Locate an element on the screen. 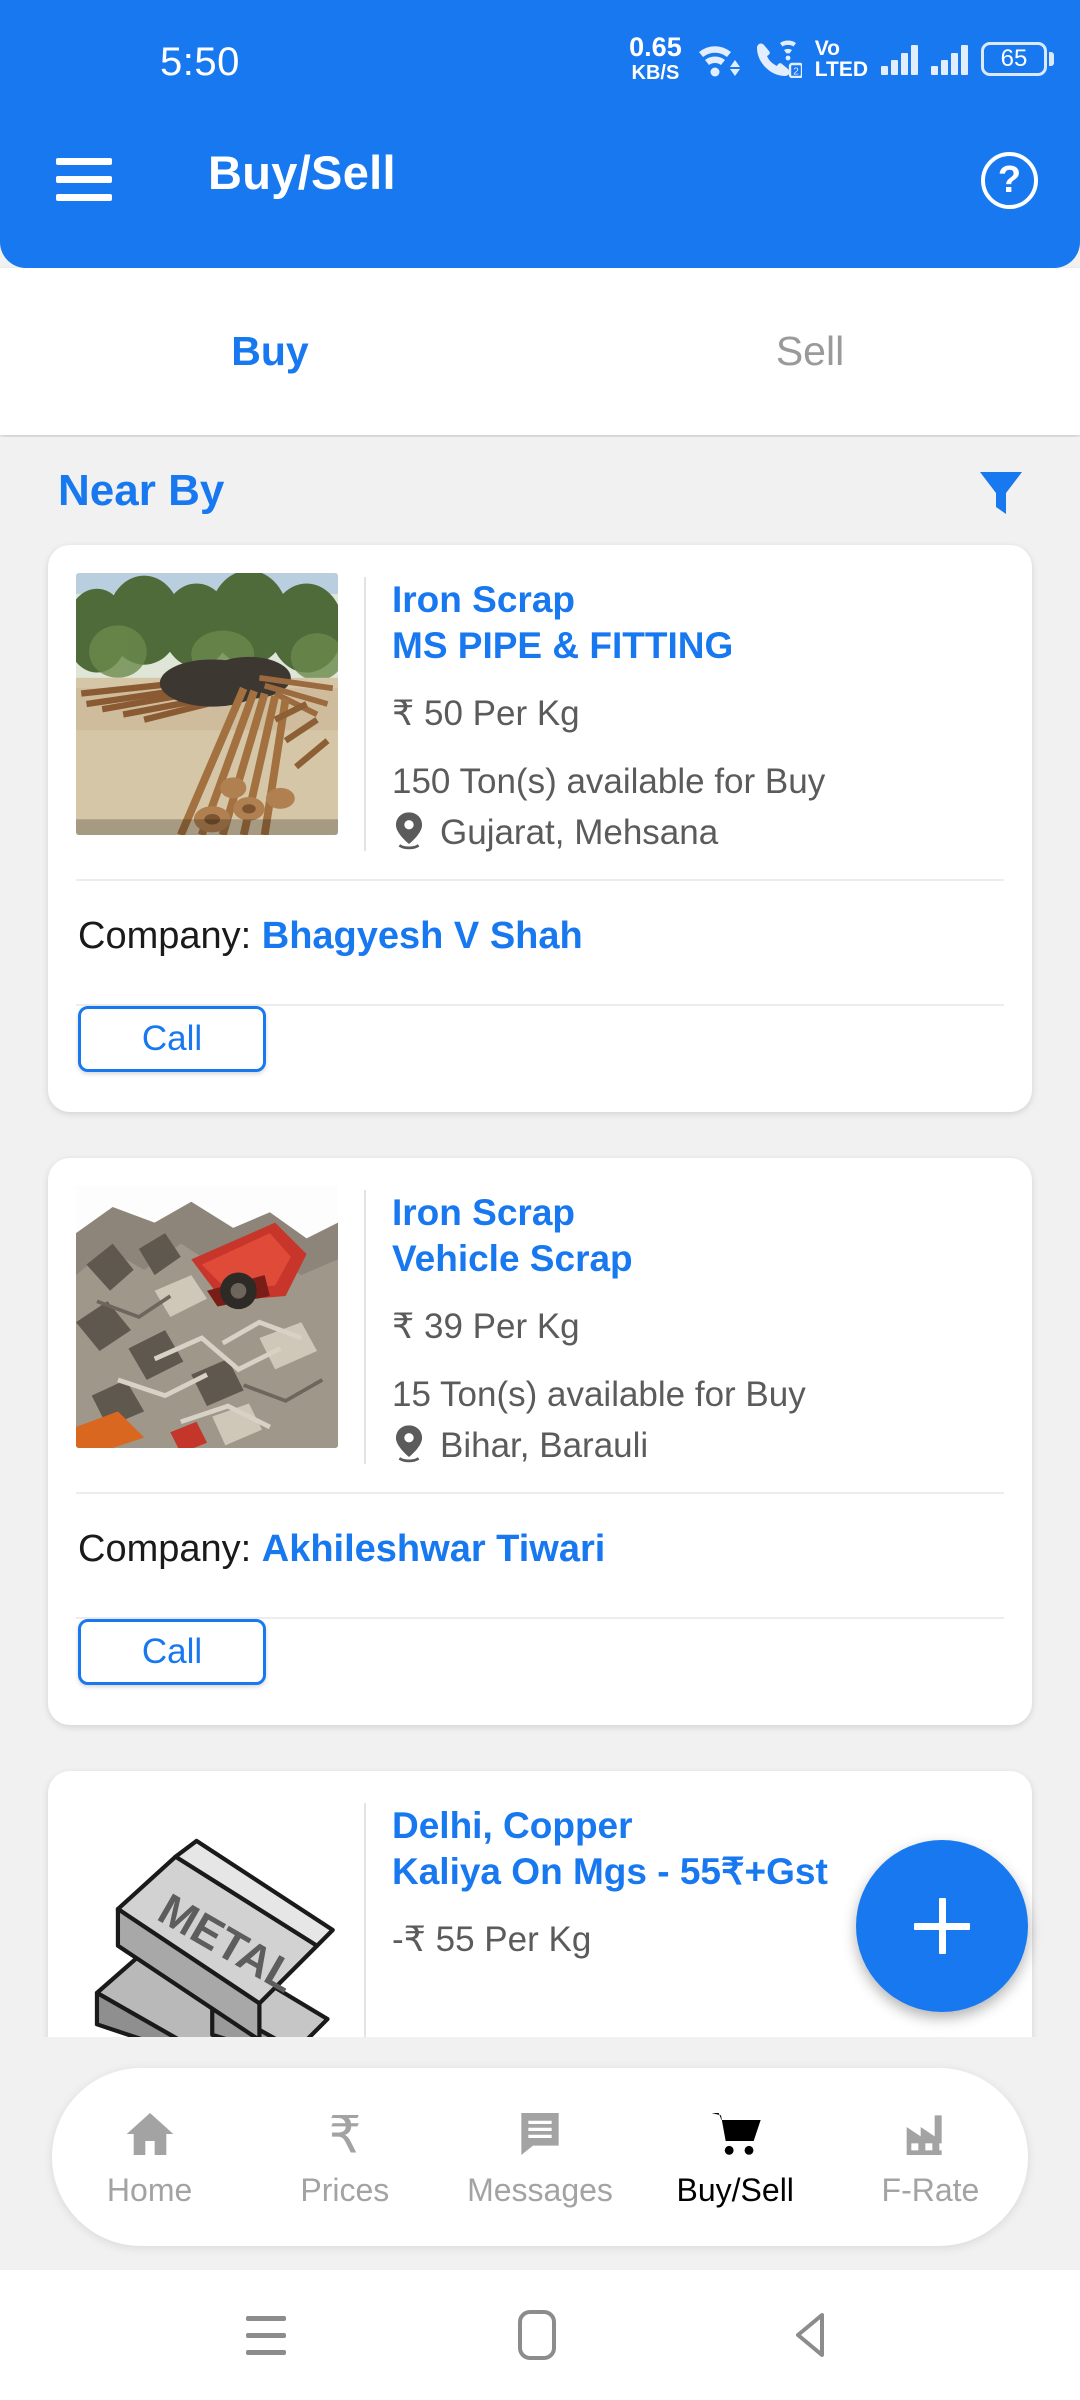  company-name: Bhagyesh V Shah is located at coordinates (422, 936).